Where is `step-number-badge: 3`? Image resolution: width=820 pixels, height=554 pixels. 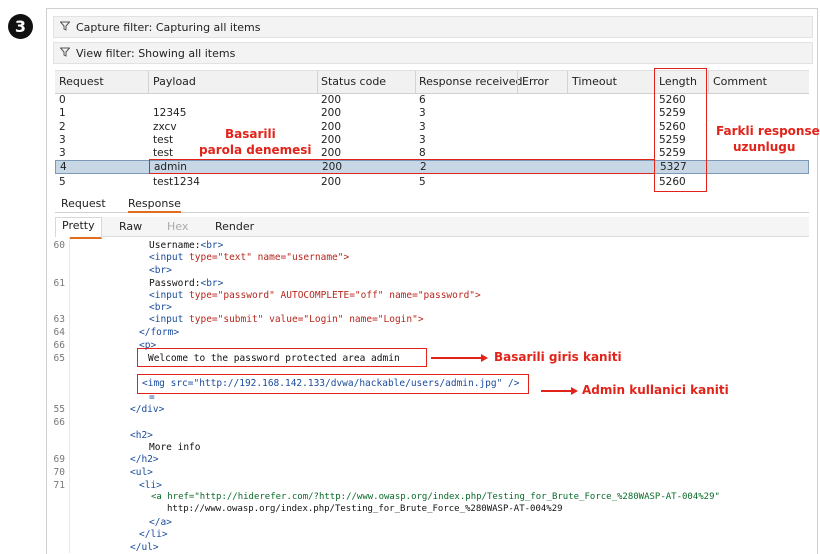
step-number-badge: 3 is located at coordinates (20, 26).